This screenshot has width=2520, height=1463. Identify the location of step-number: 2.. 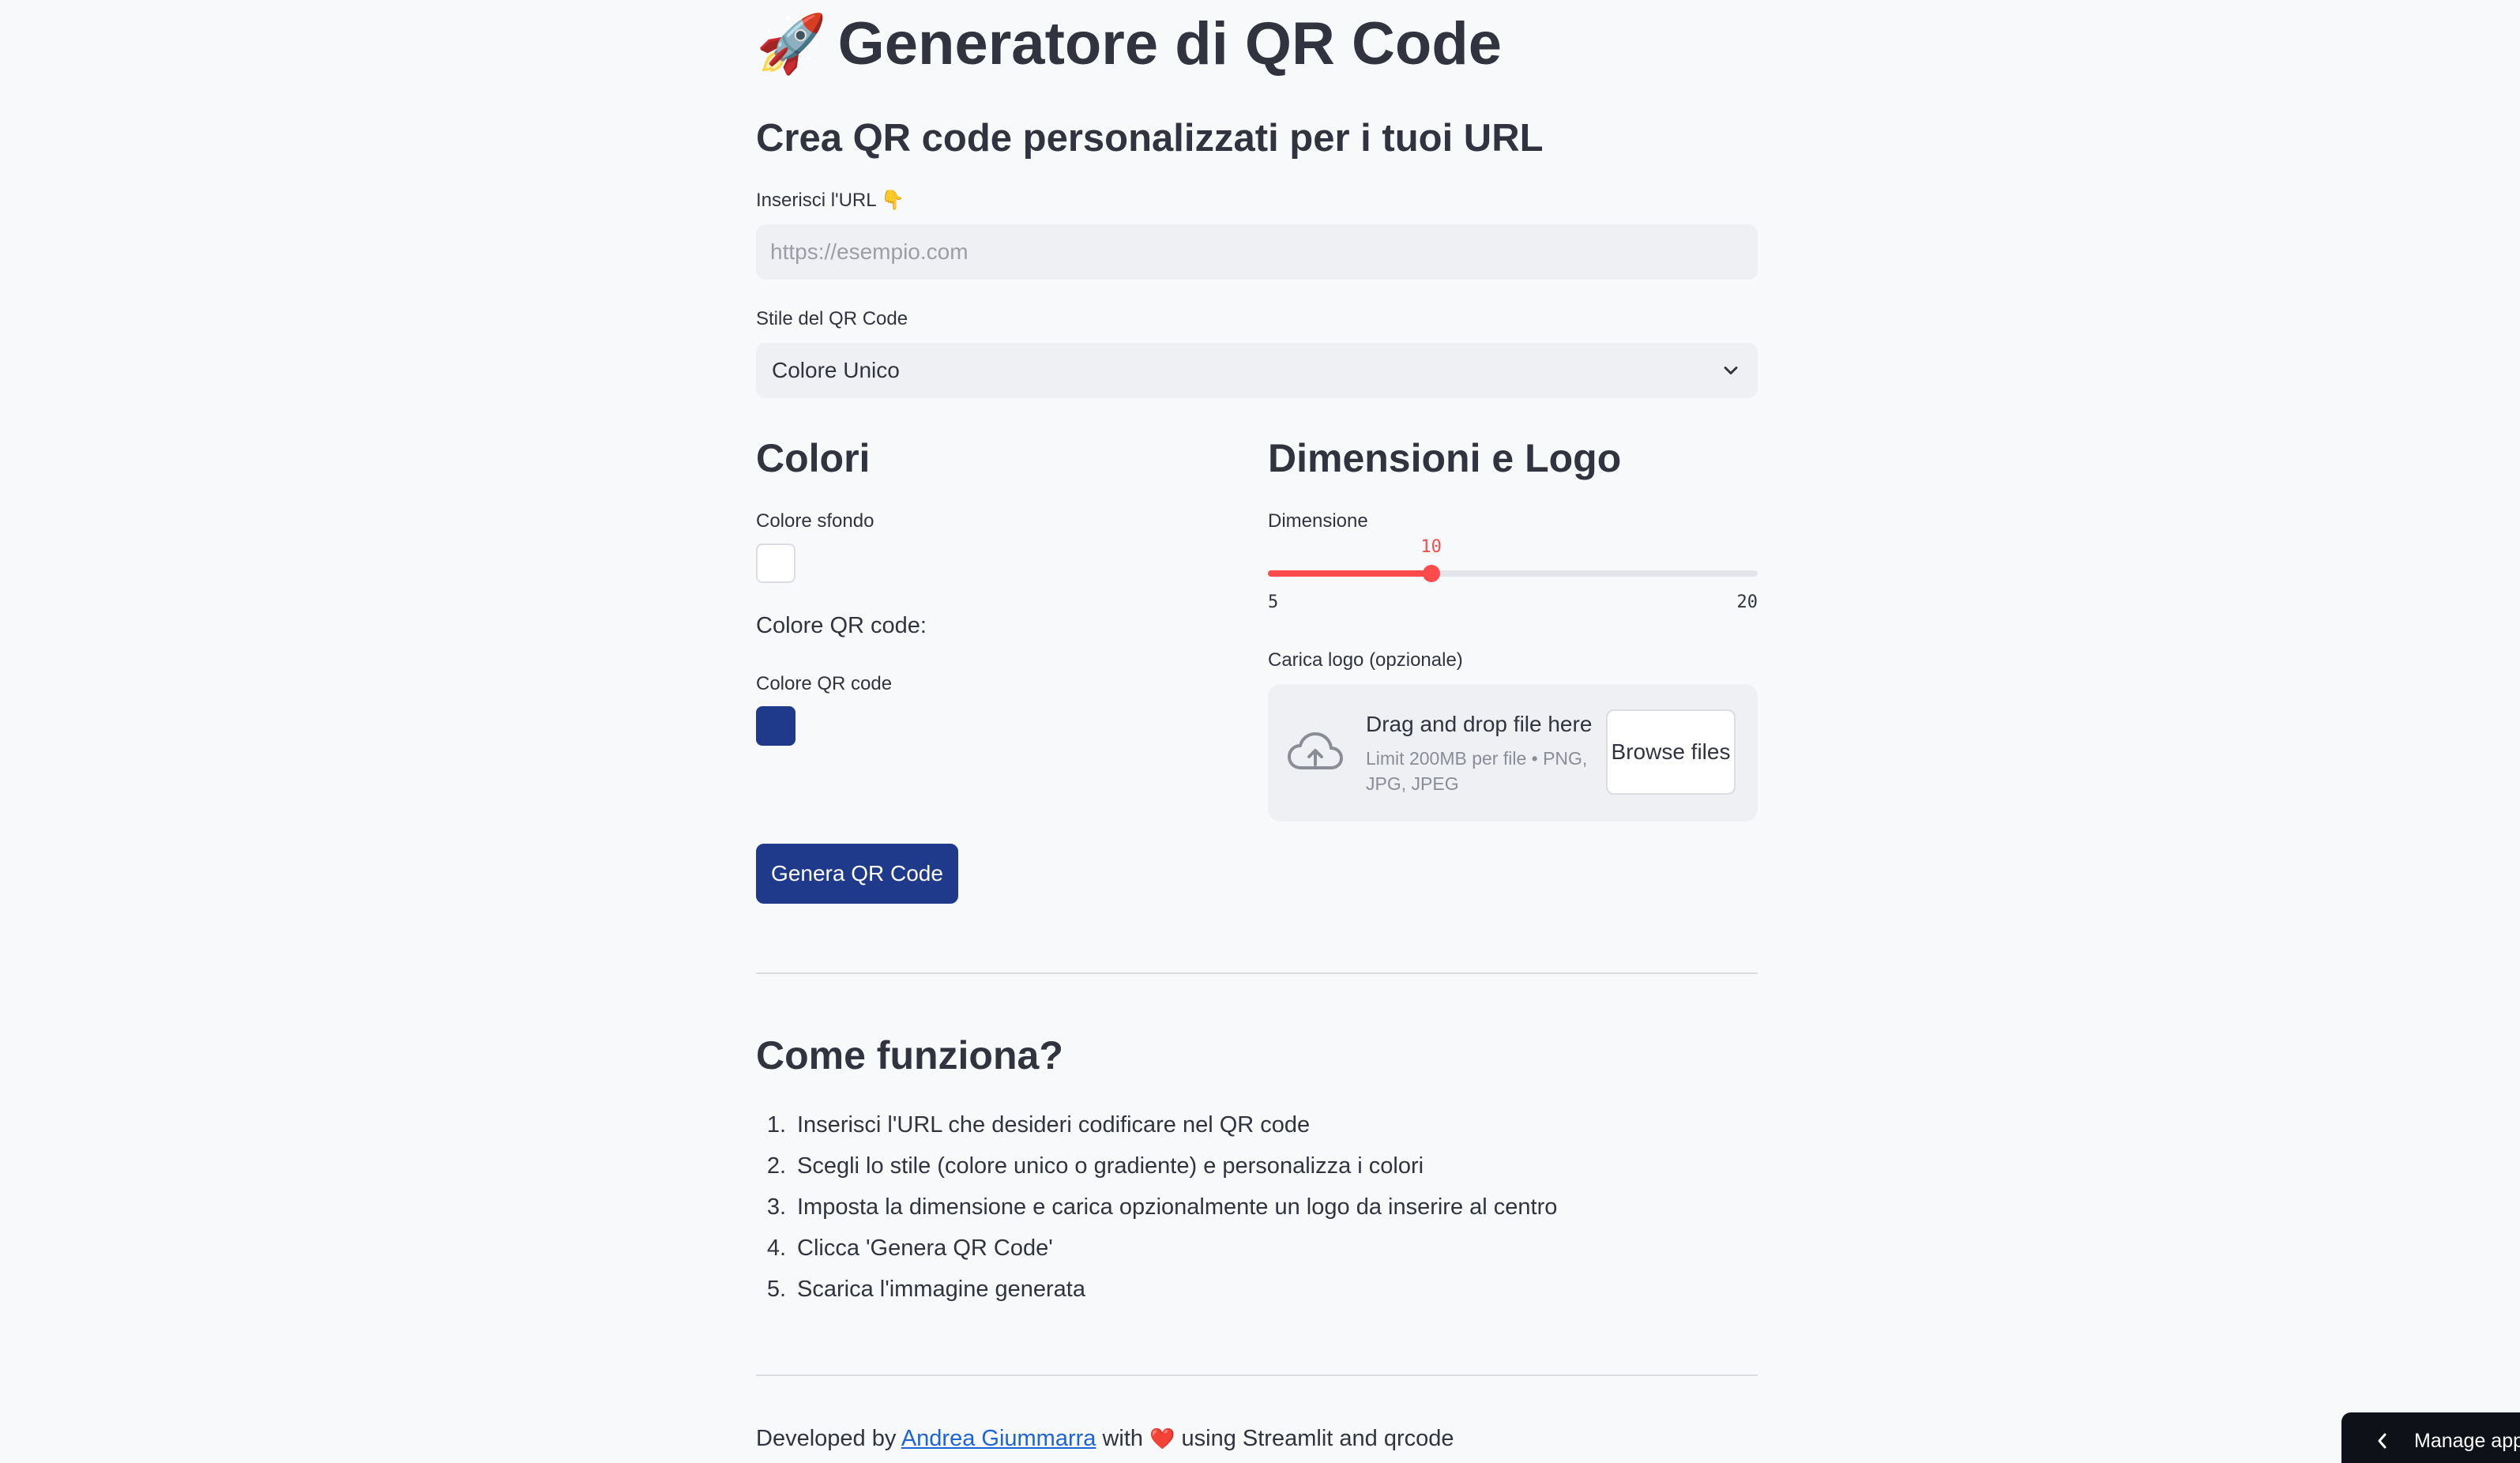
(776, 1166).